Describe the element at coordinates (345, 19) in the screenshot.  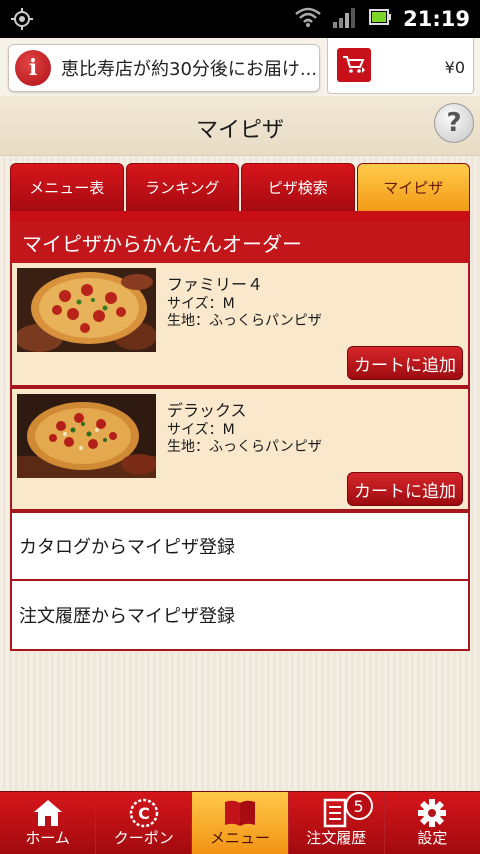
I see `signal-icon` at that location.